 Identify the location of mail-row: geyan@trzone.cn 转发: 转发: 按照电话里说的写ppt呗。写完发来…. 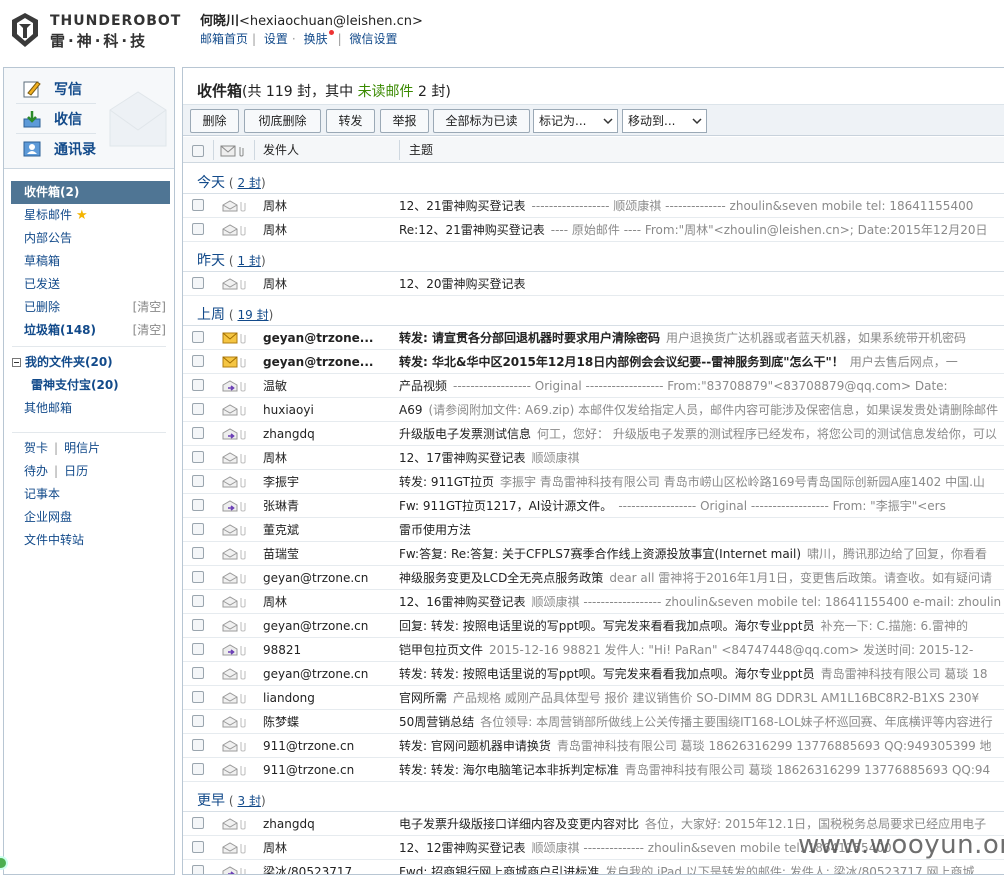
(593, 674).